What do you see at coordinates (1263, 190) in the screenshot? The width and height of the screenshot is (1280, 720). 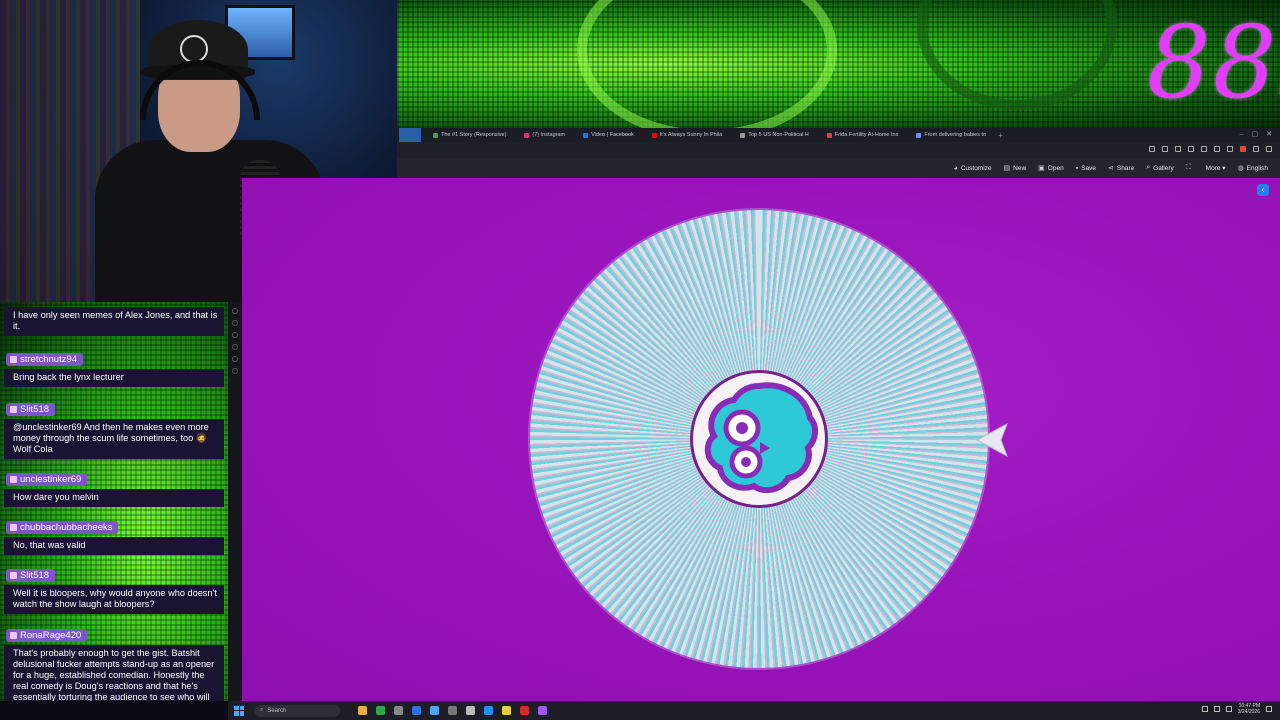 I see `sidebar-toggle-button: ‹` at bounding box center [1263, 190].